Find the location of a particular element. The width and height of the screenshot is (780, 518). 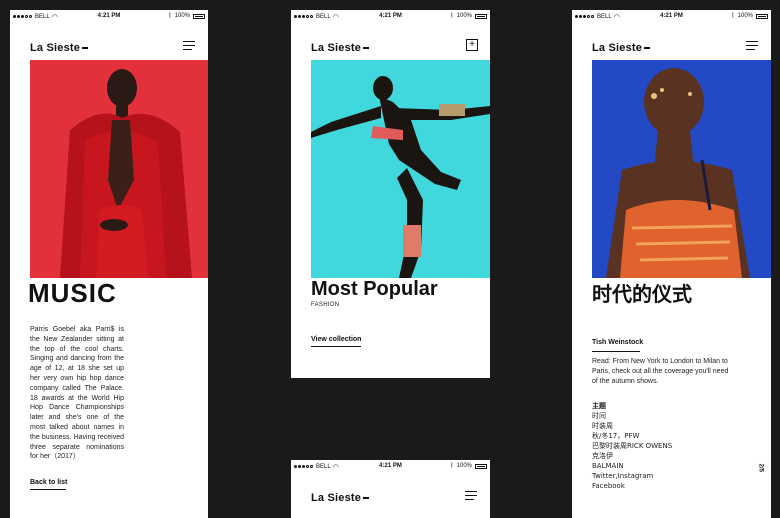

tag-heading: 主题 is located at coordinates (599, 406).